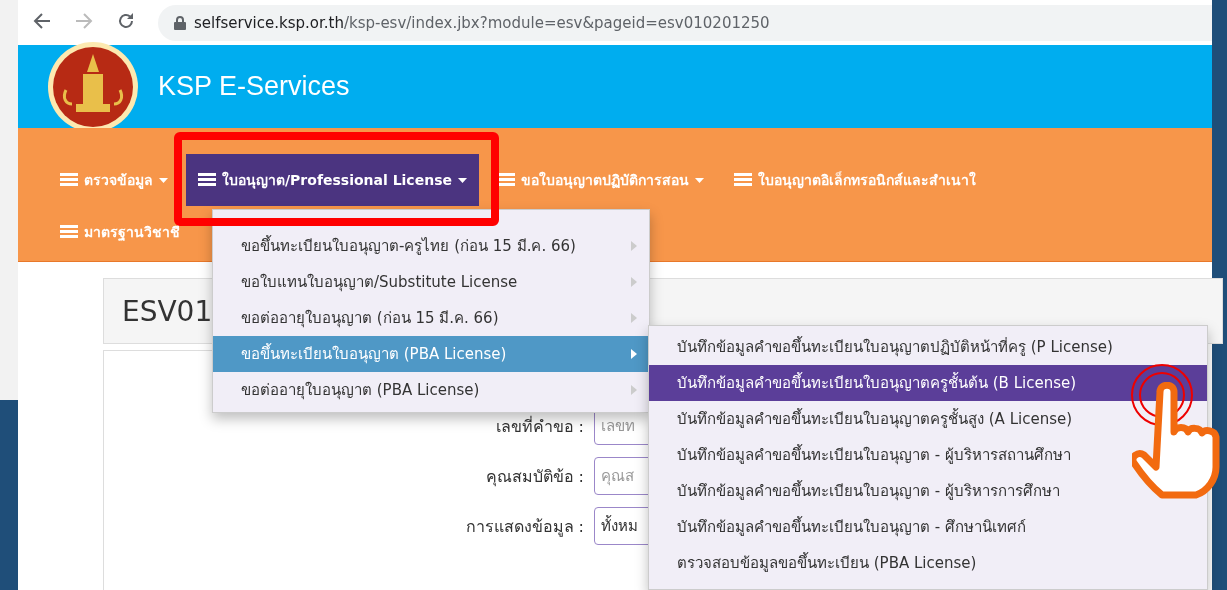 The width and height of the screenshot is (1227, 590). I want to click on url-path: /ksp-esv/index.jbx?module=esv&pageid=esv010201250, so click(556, 22).